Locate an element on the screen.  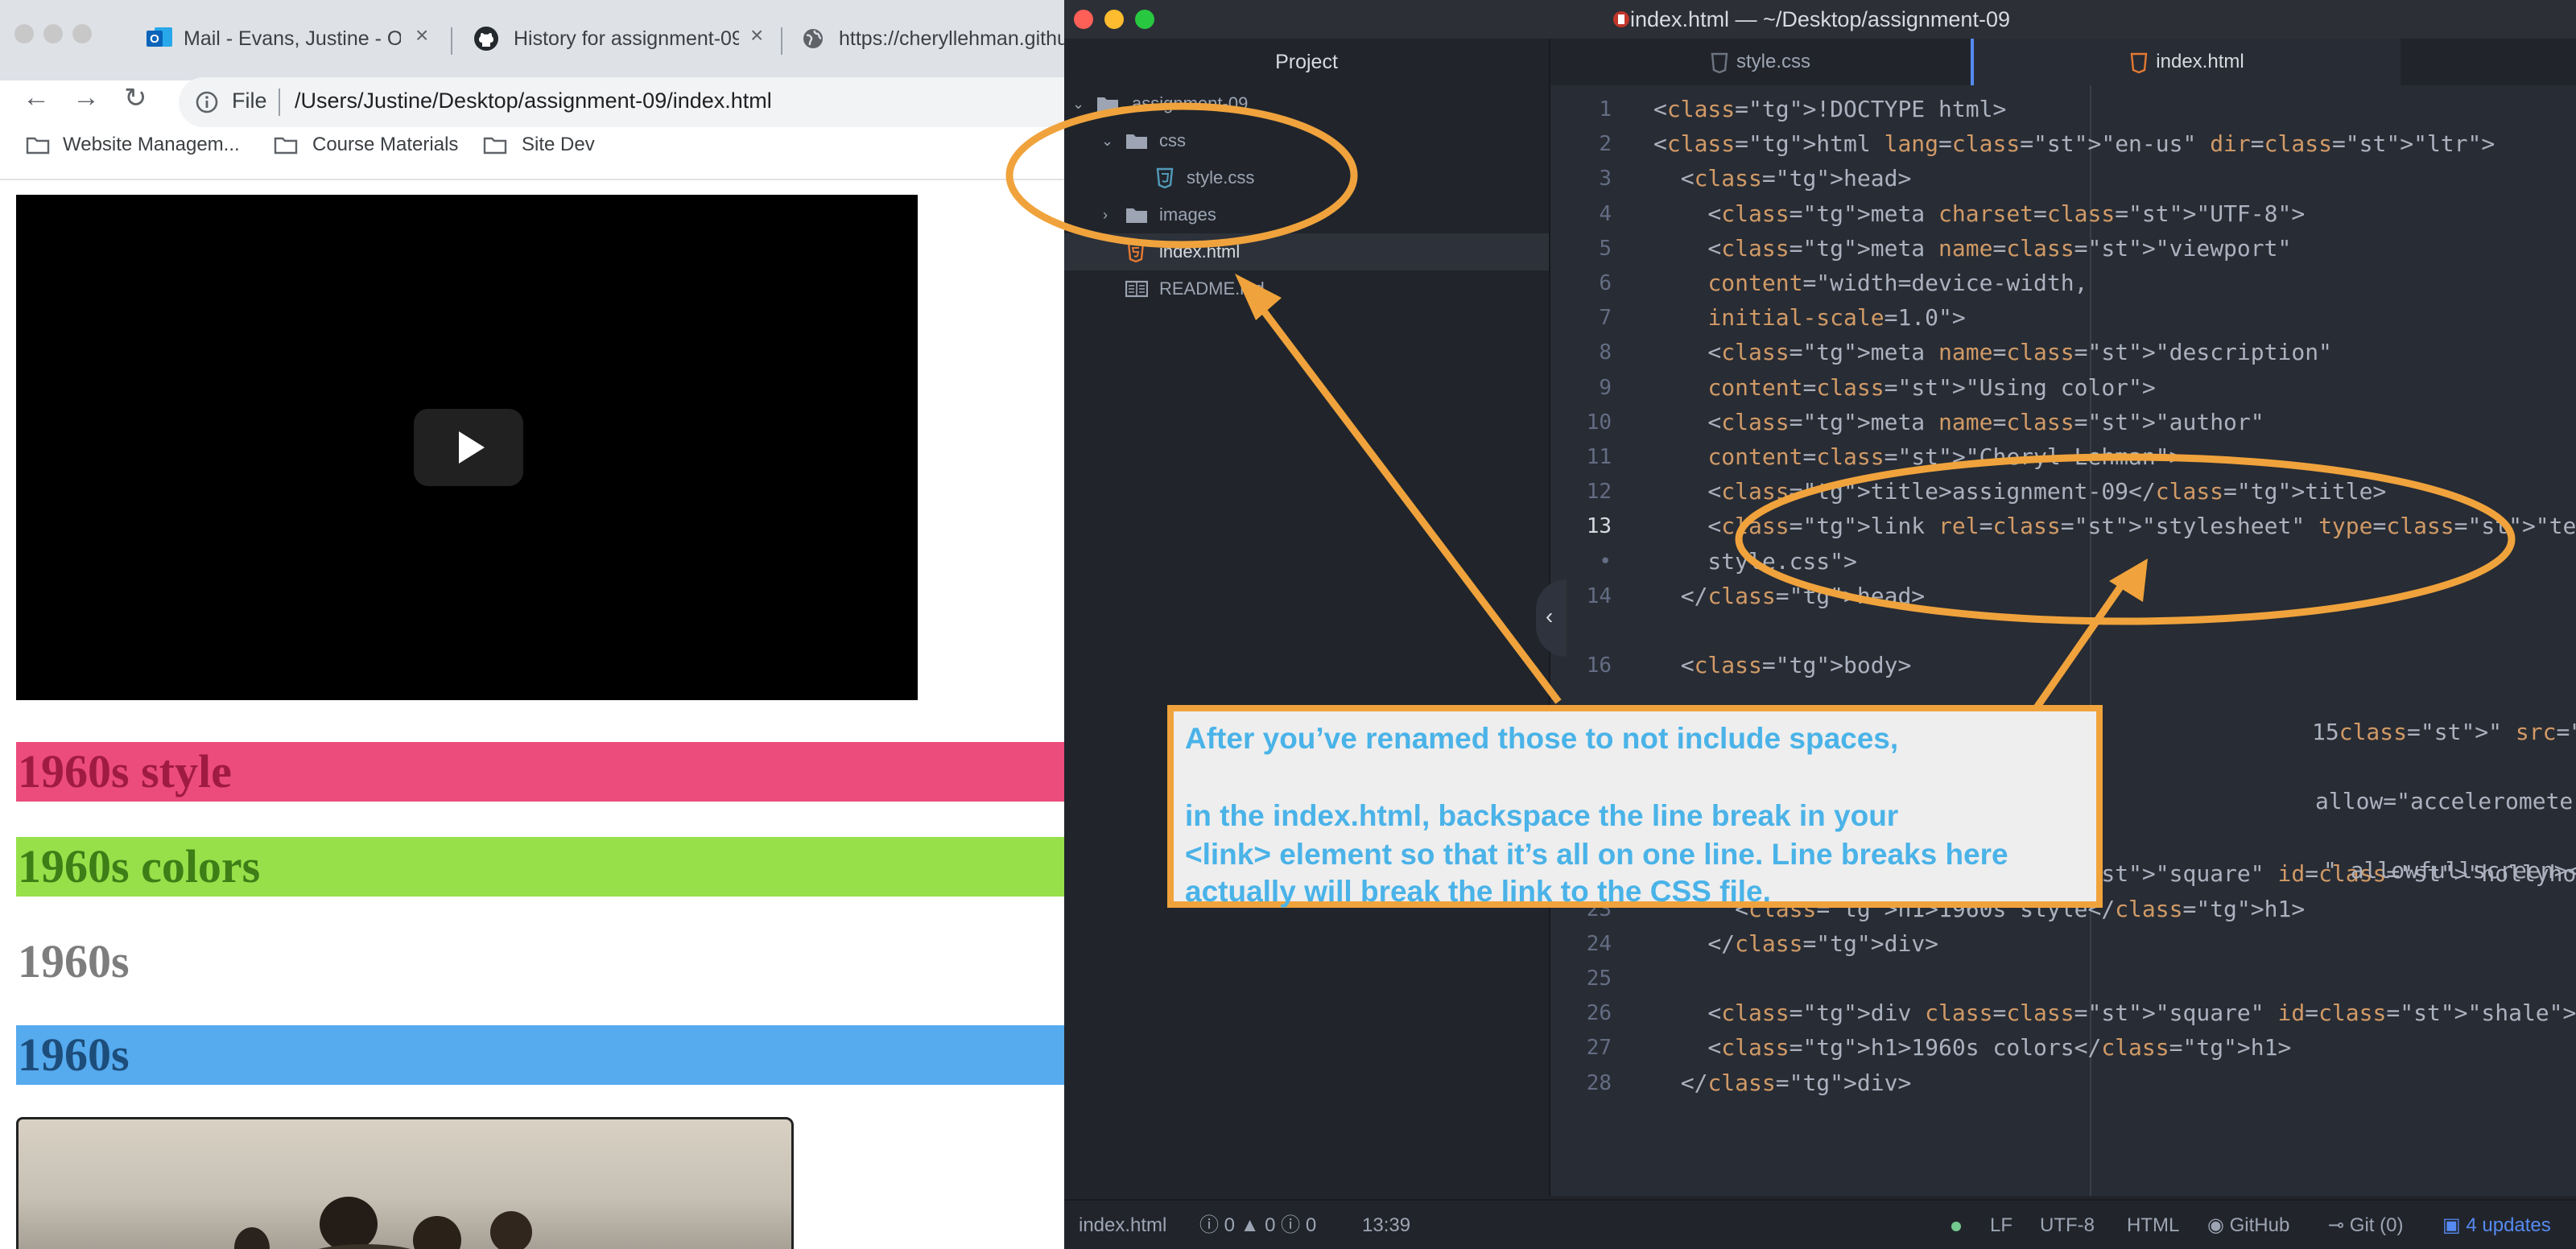
tab-label: index.html is located at coordinates (2200, 62).